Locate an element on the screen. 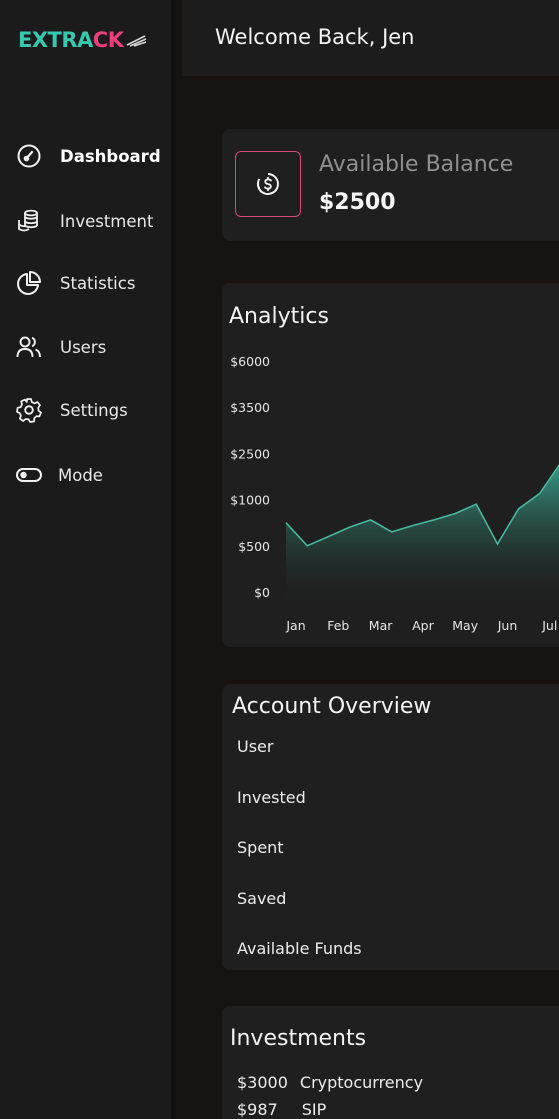 The image size is (559, 1119). sidebar-item-settings: Settings is located at coordinates (72, 410).